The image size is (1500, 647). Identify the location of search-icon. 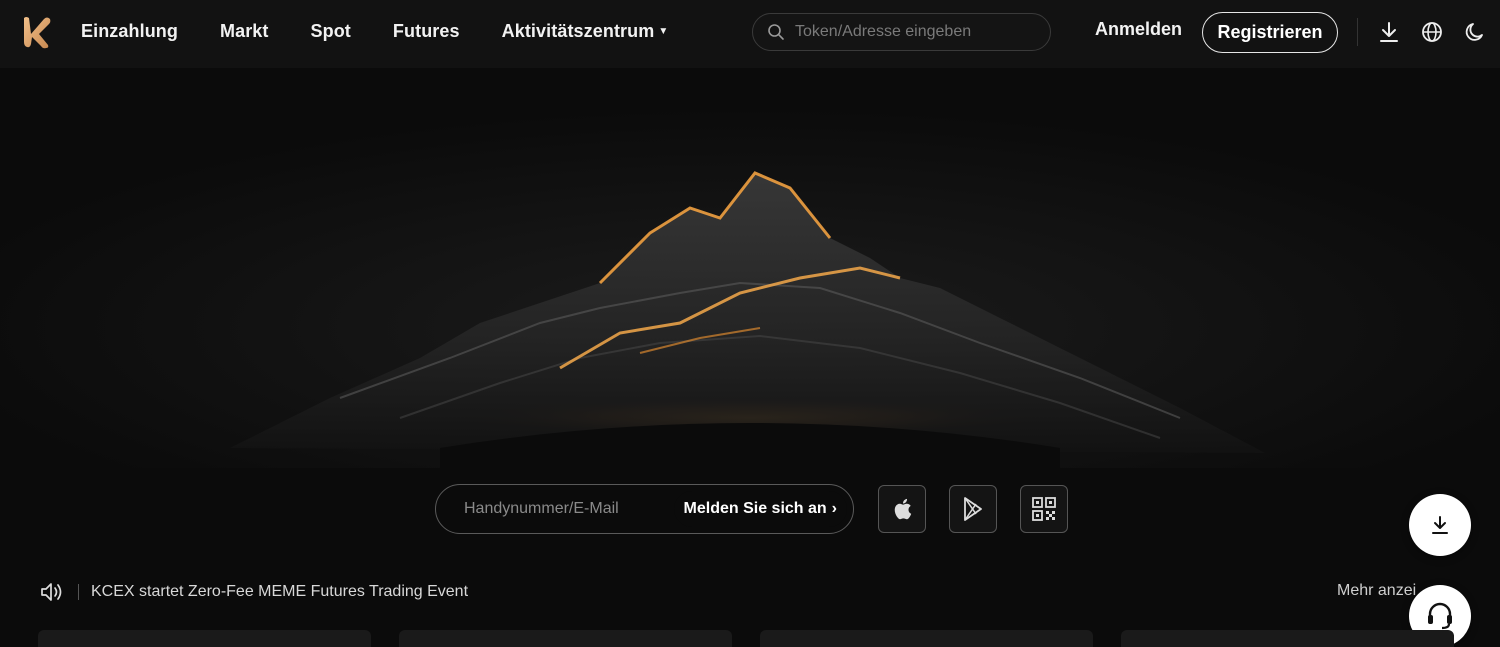
(776, 32).